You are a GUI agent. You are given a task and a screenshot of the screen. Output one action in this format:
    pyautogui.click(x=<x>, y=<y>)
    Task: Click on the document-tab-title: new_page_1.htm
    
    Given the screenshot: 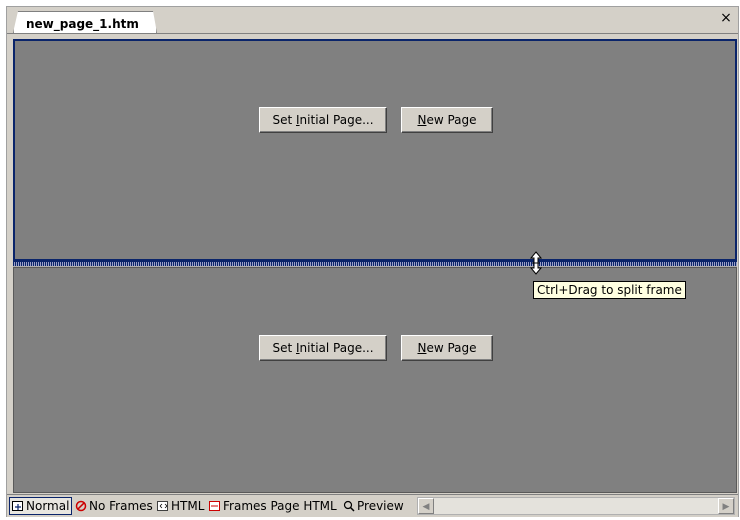 What is the action you would take?
    pyautogui.click(x=82, y=24)
    